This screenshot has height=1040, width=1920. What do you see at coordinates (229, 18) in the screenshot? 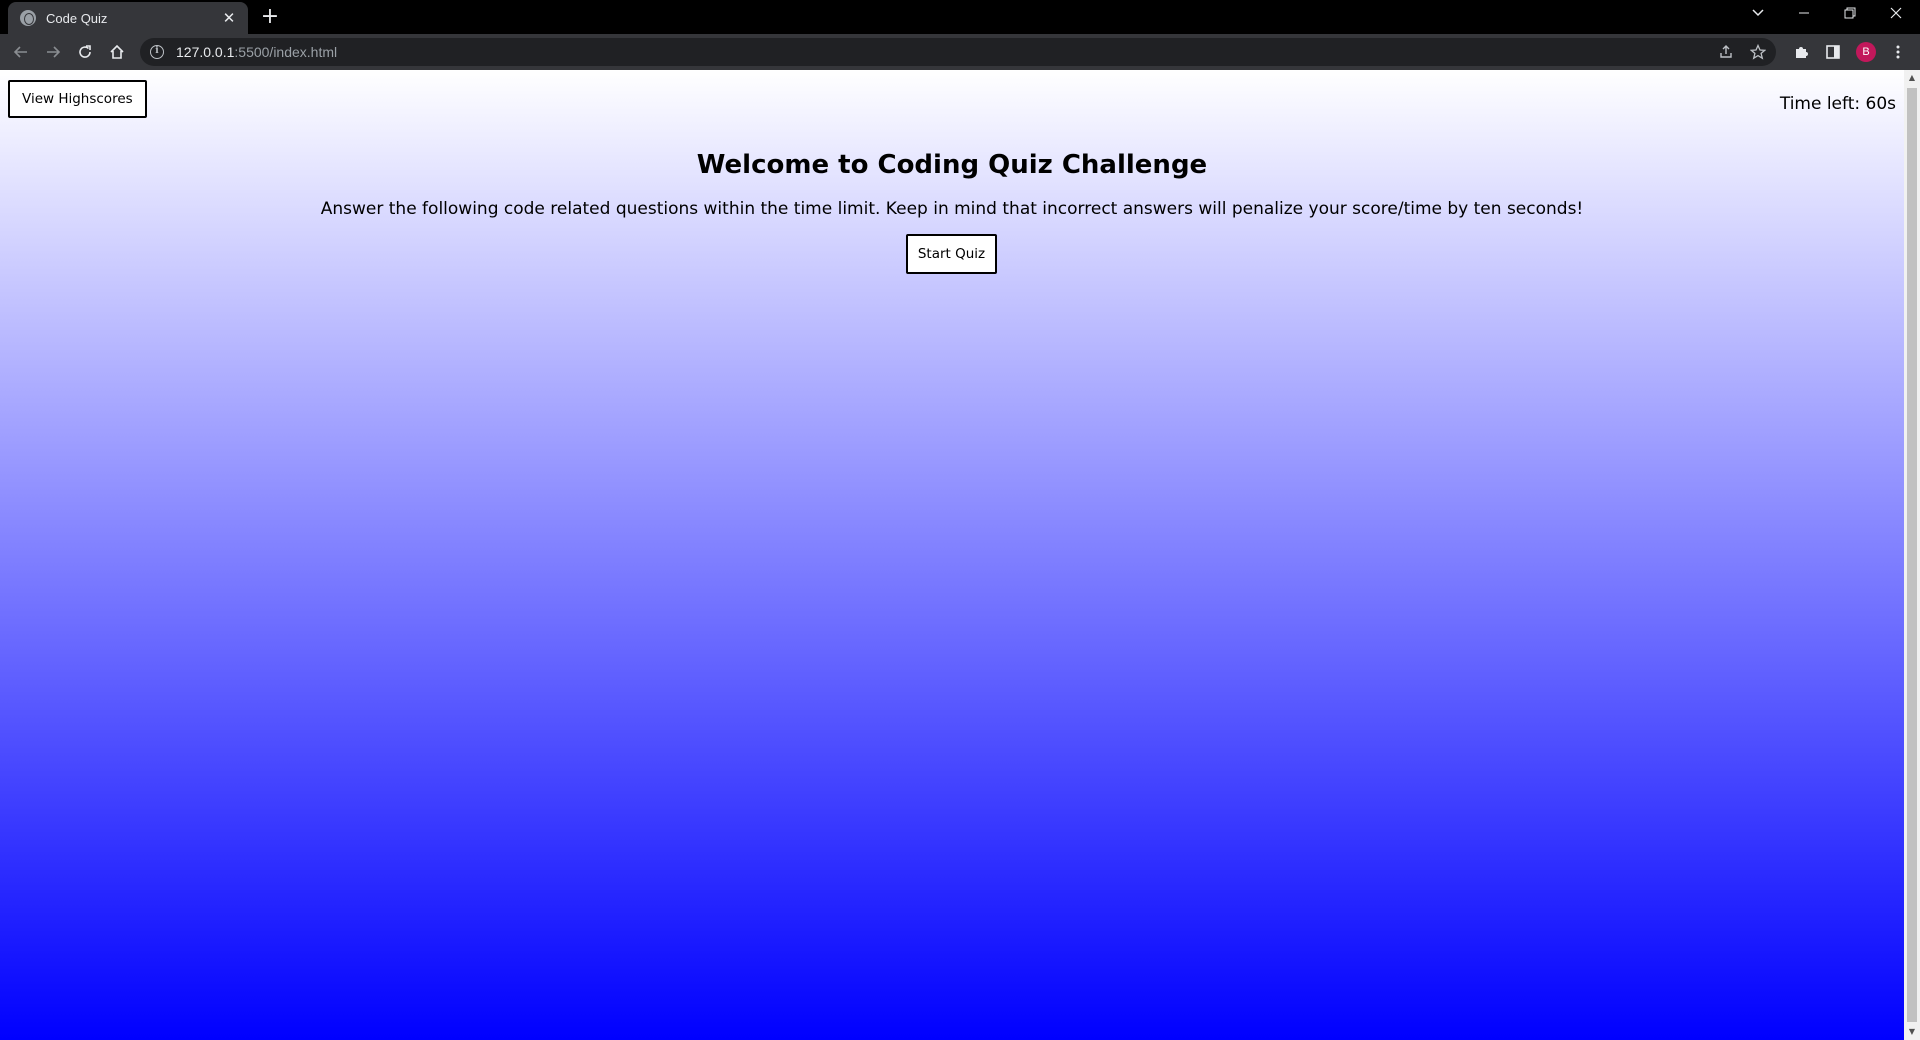
I see `close-tab-icon: ✕` at bounding box center [229, 18].